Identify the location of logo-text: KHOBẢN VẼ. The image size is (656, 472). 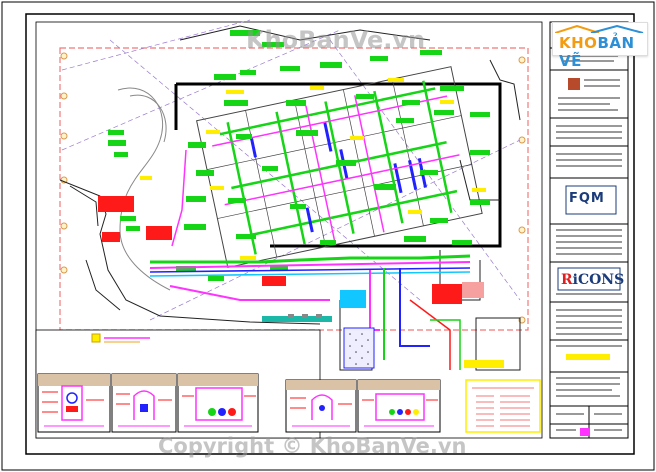
(603, 52).